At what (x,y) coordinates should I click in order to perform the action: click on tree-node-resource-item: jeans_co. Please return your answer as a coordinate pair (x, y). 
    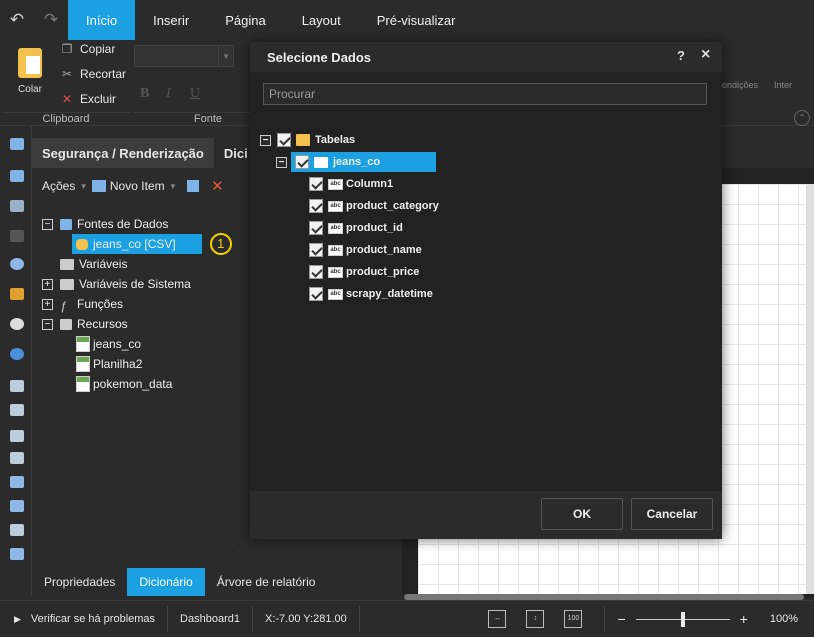
    Looking at the image, I should click on (108, 344).